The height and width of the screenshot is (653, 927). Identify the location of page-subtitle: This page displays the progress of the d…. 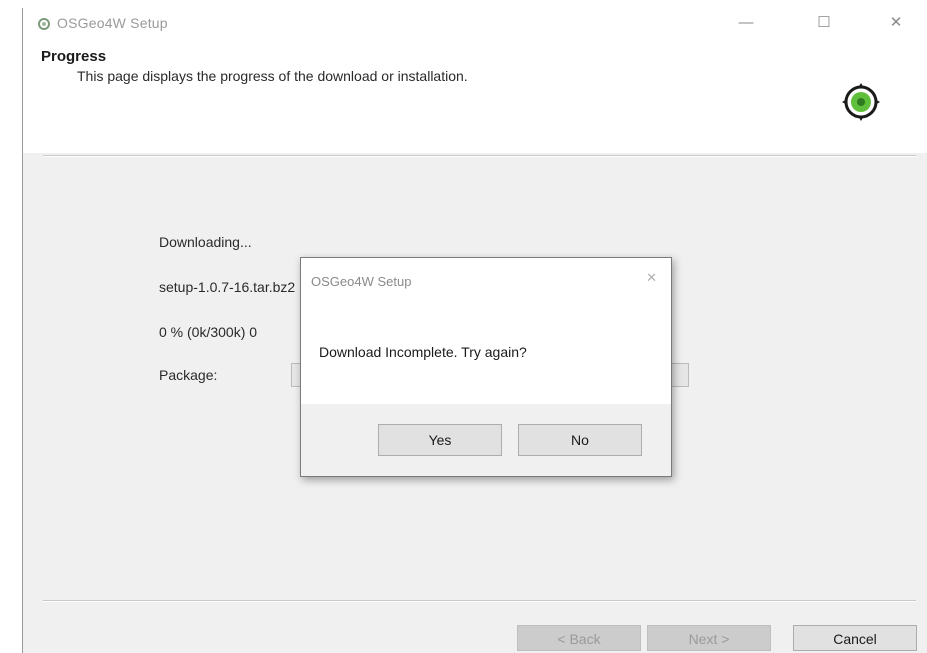
(272, 76).